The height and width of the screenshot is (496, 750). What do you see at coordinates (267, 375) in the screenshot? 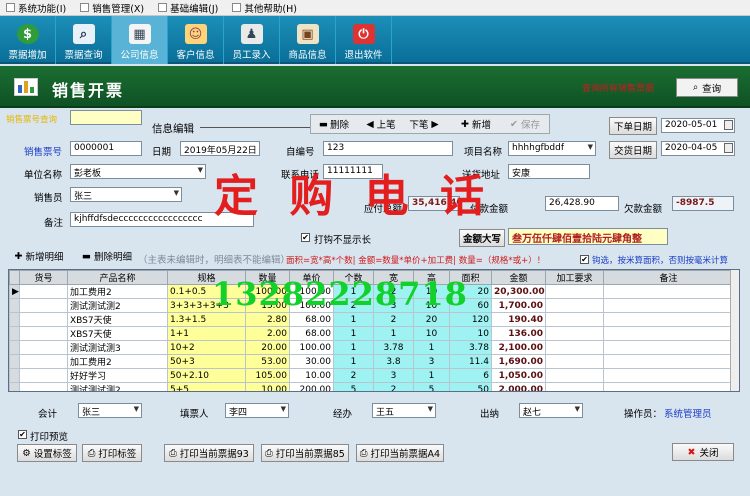
I see `table-cell: 105.00` at bounding box center [267, 375].